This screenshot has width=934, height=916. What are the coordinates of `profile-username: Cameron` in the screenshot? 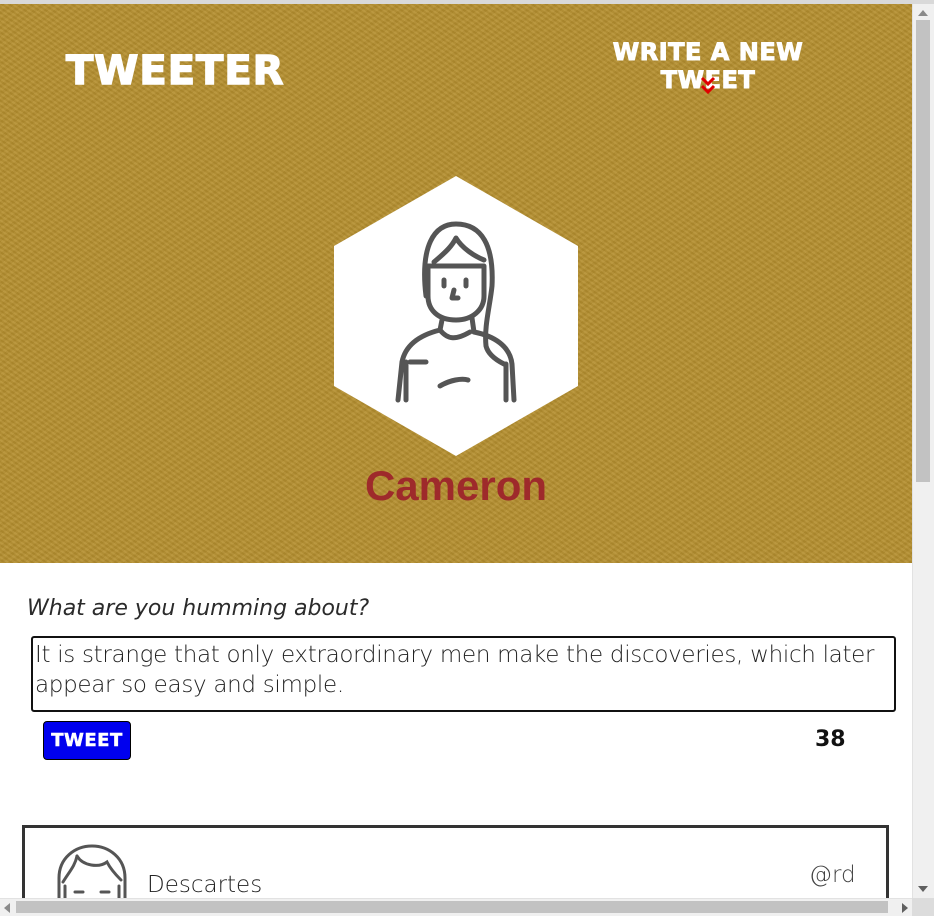 It's located at (456, 485).